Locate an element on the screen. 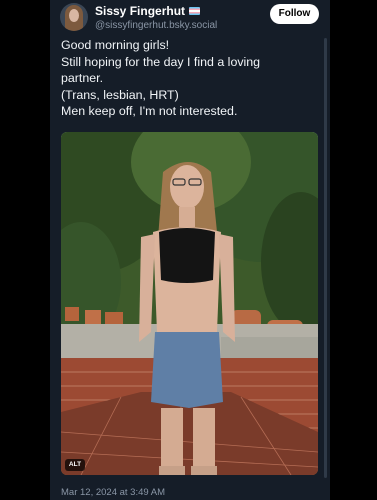  post-timestamp: Mar 12, 2024 at 3:49 AM is located at coordinates (113, 492).